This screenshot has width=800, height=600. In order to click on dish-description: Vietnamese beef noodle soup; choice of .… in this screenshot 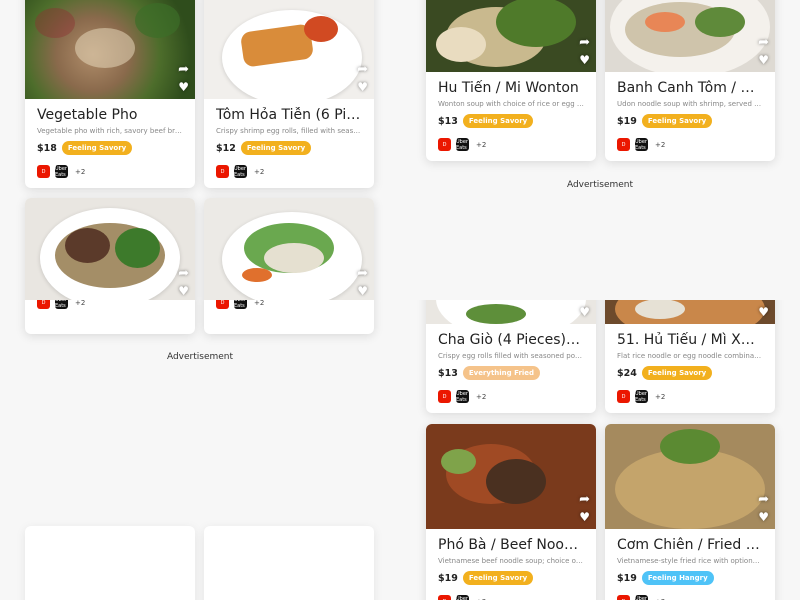, I will do `click(511, 561)`.